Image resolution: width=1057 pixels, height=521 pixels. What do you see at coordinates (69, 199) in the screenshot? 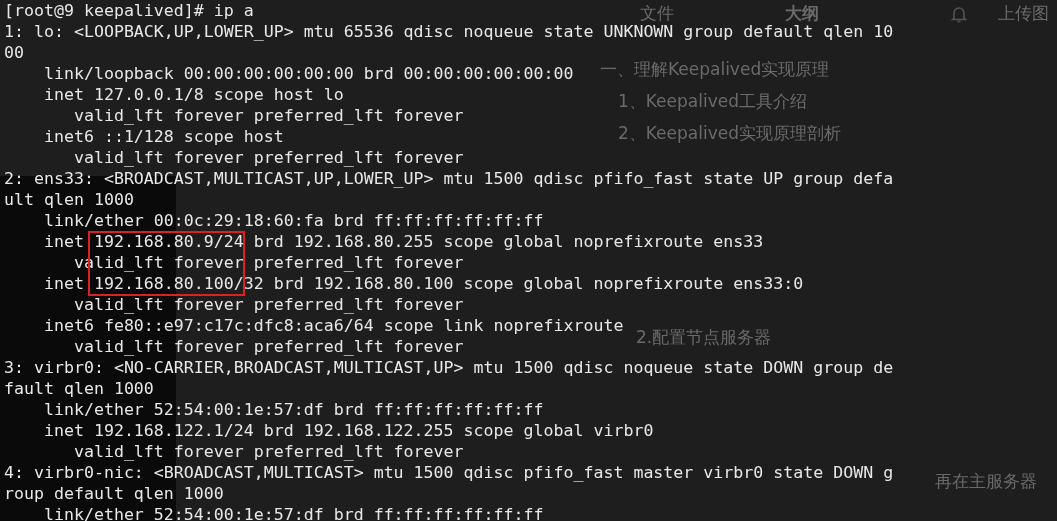
I see `terminal-line: ult qlen 1000` at bounding box center [69, 199].